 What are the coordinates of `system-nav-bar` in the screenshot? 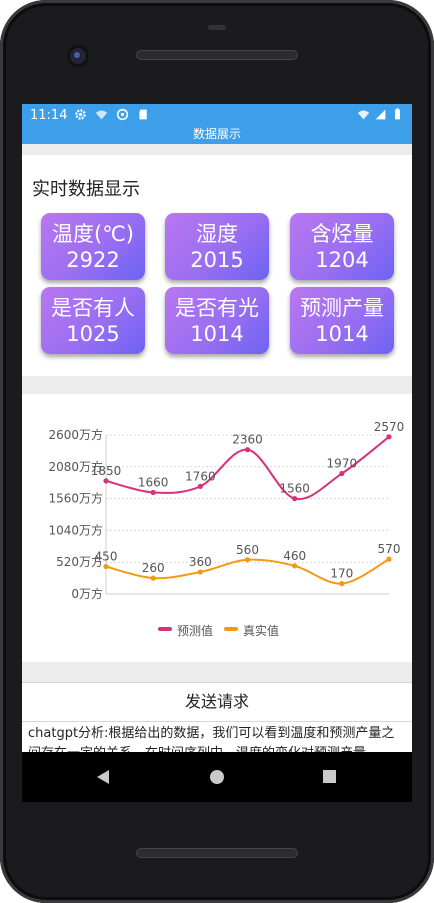 It's located at (217, 777).